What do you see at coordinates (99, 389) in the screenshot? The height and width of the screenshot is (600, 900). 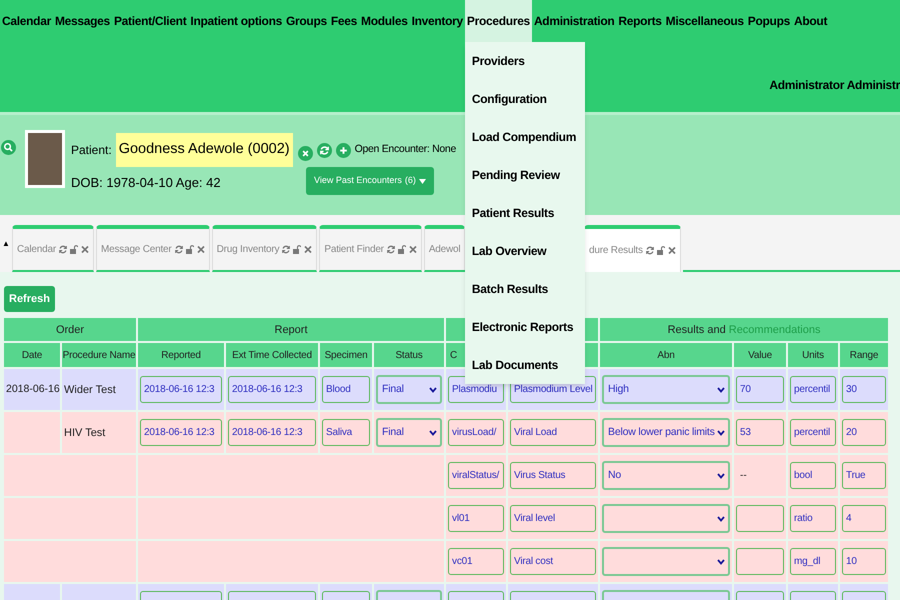 I see `table-cell: Wider Test` at bounding box center [99, 389].